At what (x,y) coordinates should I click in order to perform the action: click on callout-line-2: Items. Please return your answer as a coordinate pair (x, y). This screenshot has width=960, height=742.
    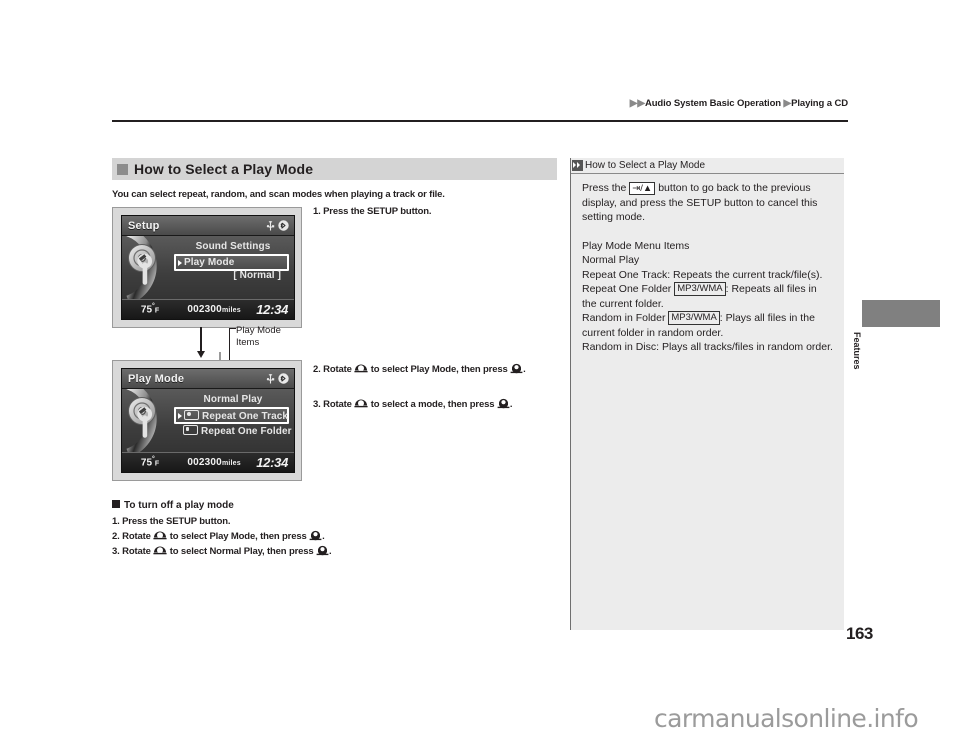
    Looking at the image, I should click on (248, 342).